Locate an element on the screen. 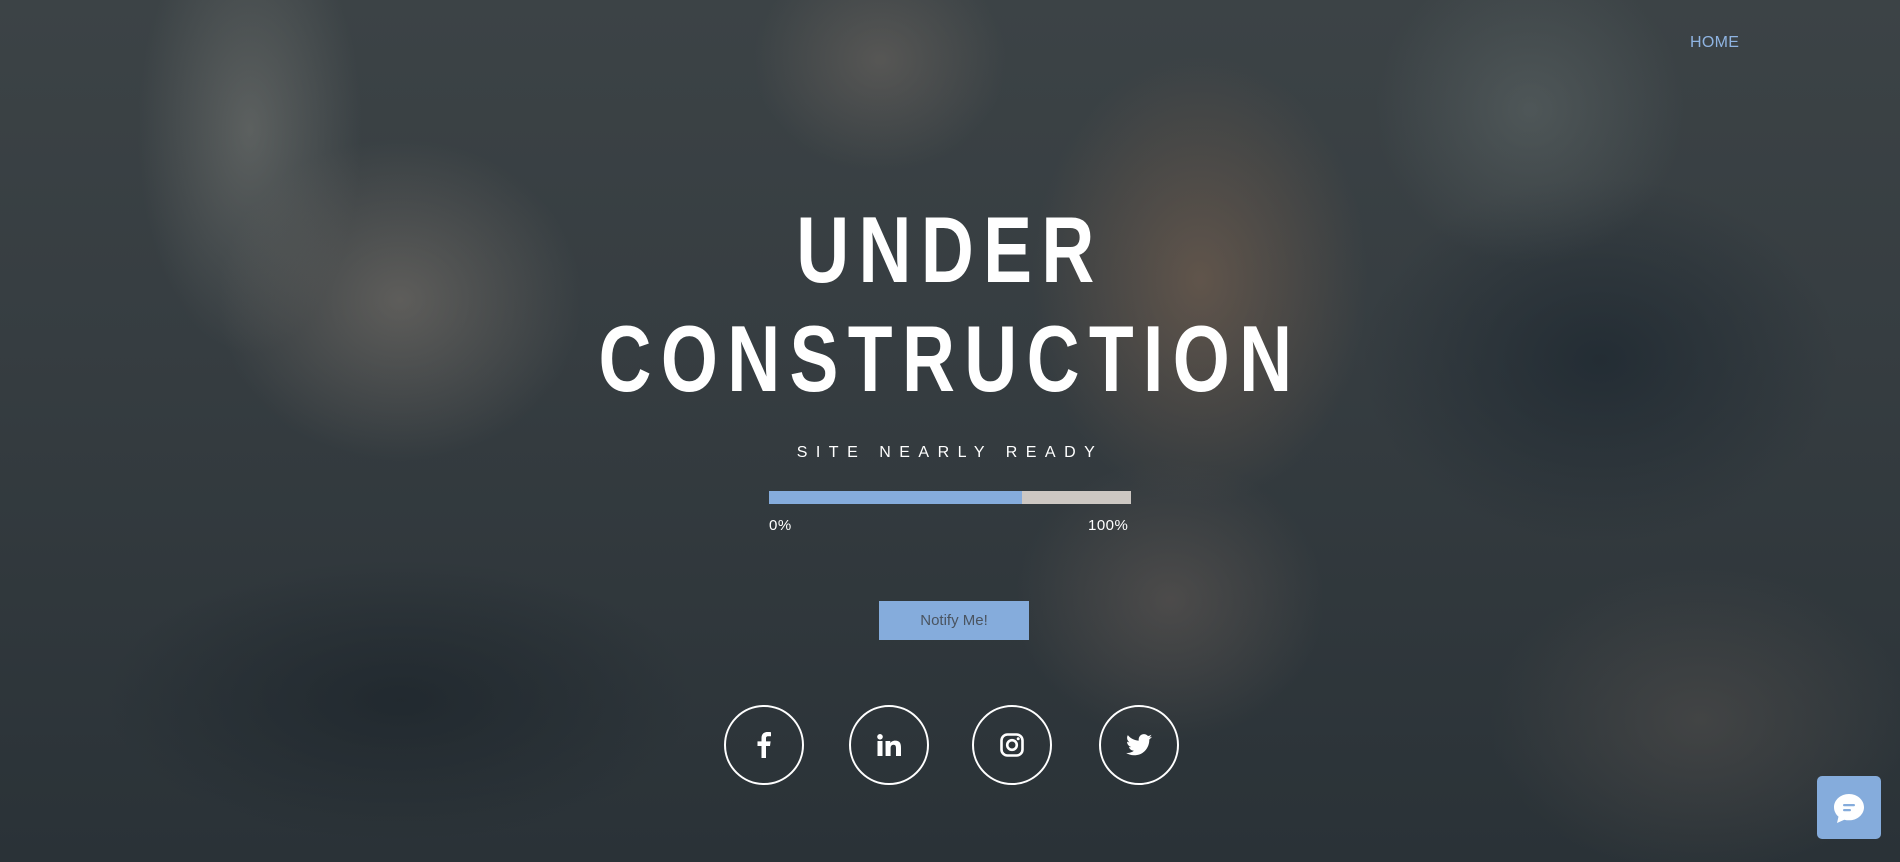 The image size is (1900, 862). progress-start-label: 0% is located at coordinates (780, 525).